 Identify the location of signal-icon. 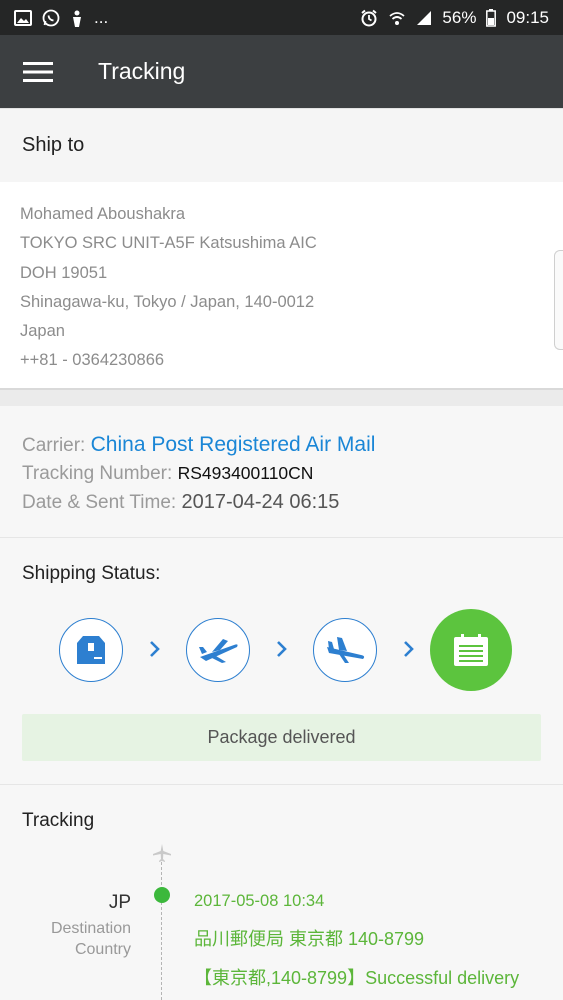
(424, 18).